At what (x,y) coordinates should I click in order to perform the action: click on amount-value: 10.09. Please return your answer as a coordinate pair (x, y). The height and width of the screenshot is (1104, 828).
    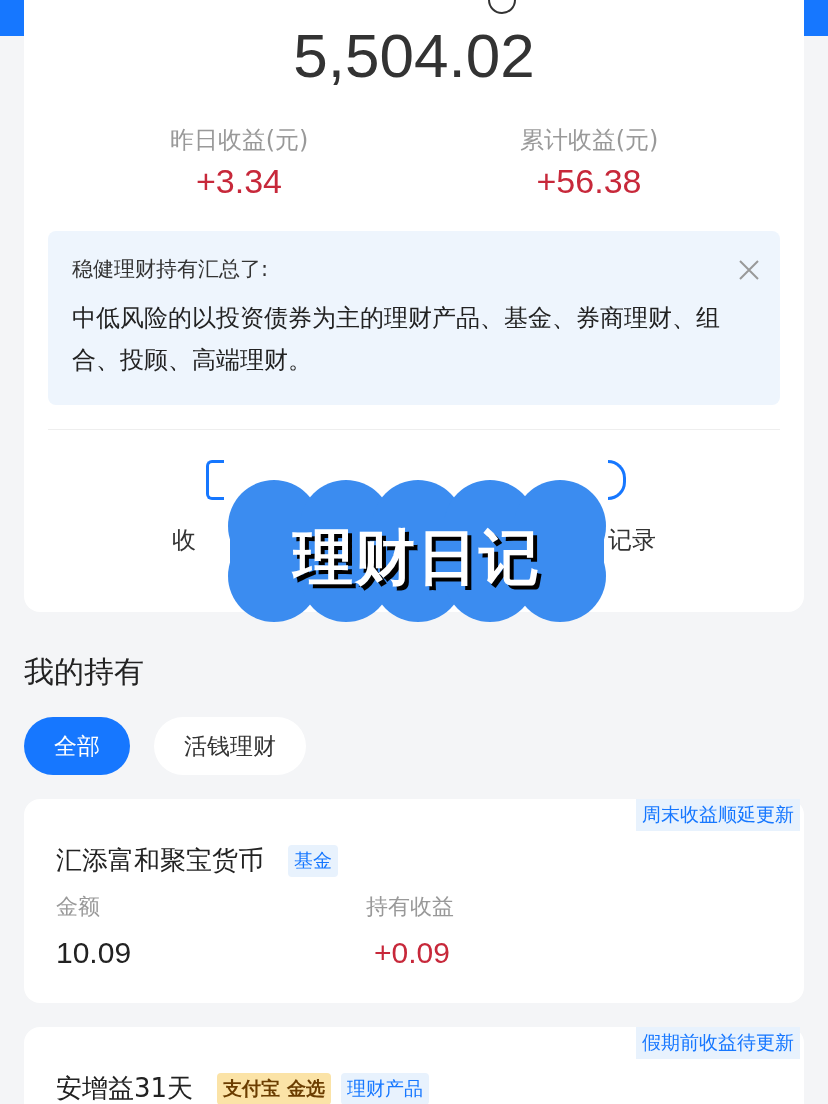
    Looking at the image, I should click on (94, 953).